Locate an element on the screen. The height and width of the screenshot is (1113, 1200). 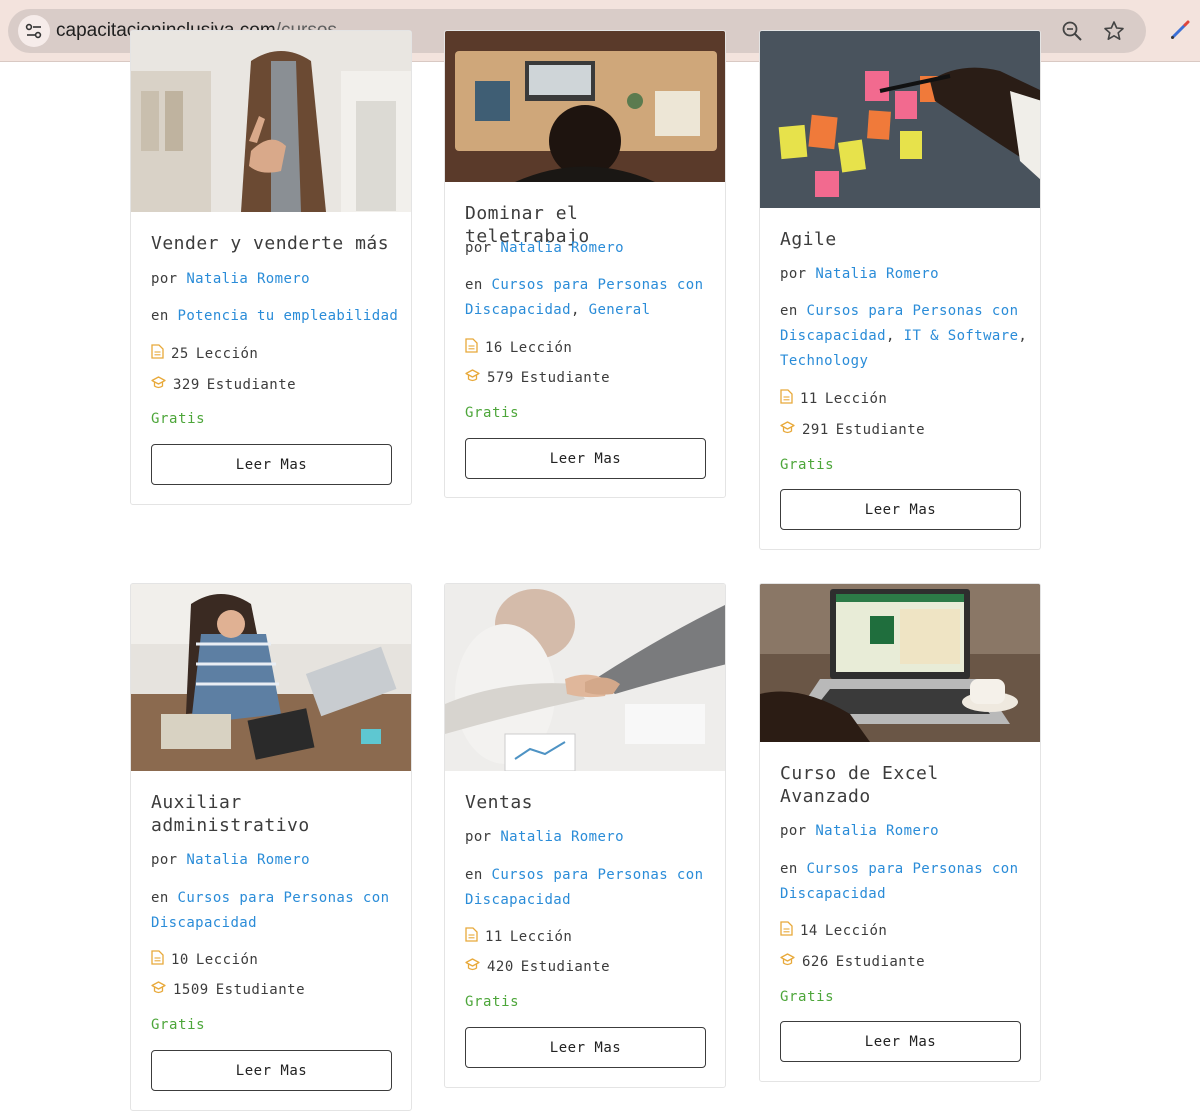
student-number: 291 is located at coordinates (815, 430).